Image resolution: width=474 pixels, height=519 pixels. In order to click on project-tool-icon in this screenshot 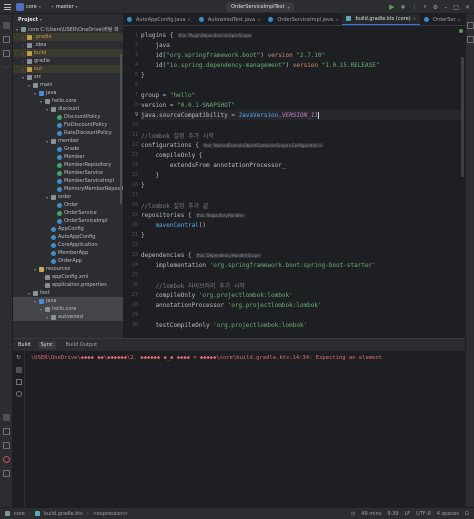, I will do `click(6, 25)`.